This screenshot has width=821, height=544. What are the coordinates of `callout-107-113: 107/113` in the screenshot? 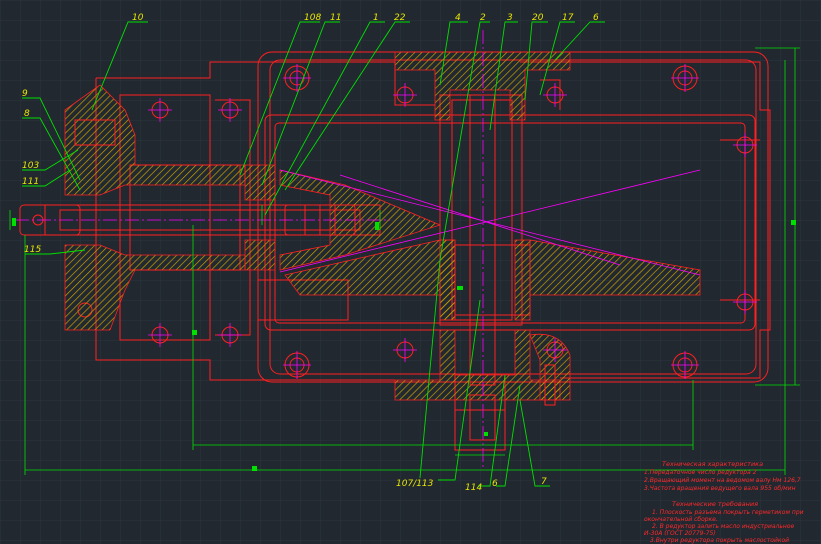 It's located at (415, 484).